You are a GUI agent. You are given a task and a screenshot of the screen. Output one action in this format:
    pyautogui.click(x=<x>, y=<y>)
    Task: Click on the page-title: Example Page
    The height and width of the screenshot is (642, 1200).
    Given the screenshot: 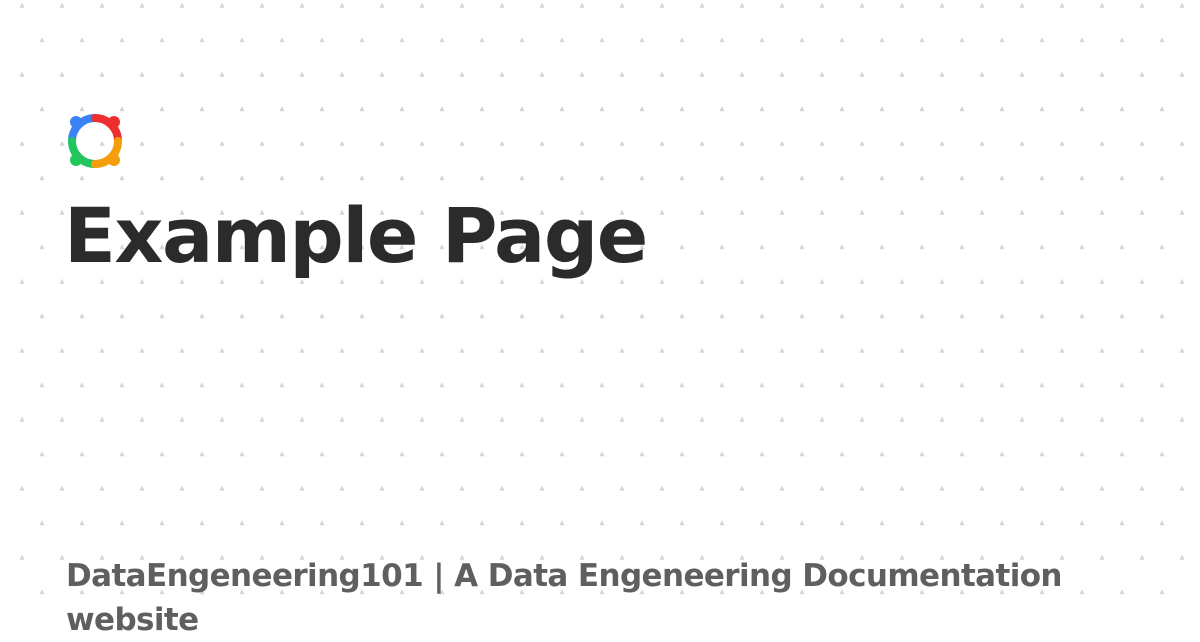 What is the action you would take?
    pyautogui.click(x=356, y=235)
    